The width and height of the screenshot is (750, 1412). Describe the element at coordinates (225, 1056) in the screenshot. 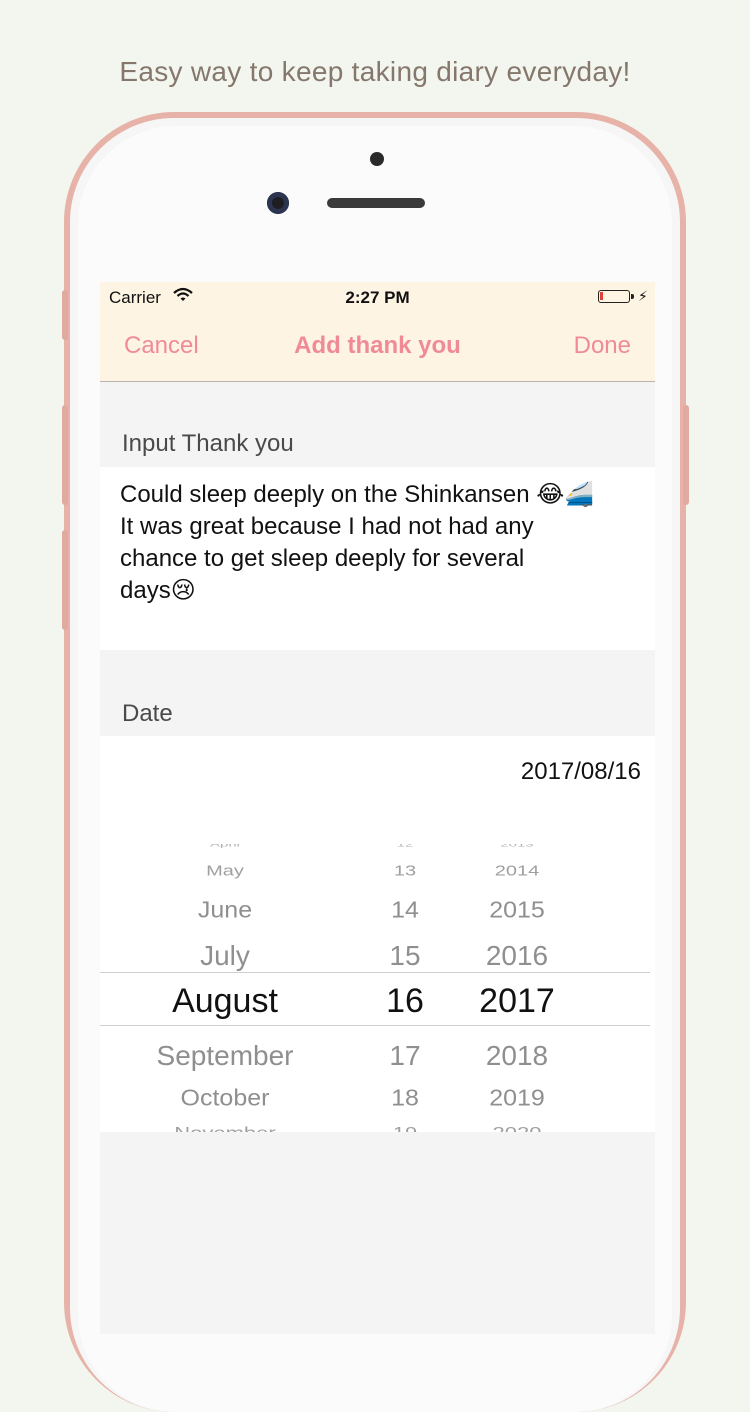

I see `picker-month-option: September` at that location.